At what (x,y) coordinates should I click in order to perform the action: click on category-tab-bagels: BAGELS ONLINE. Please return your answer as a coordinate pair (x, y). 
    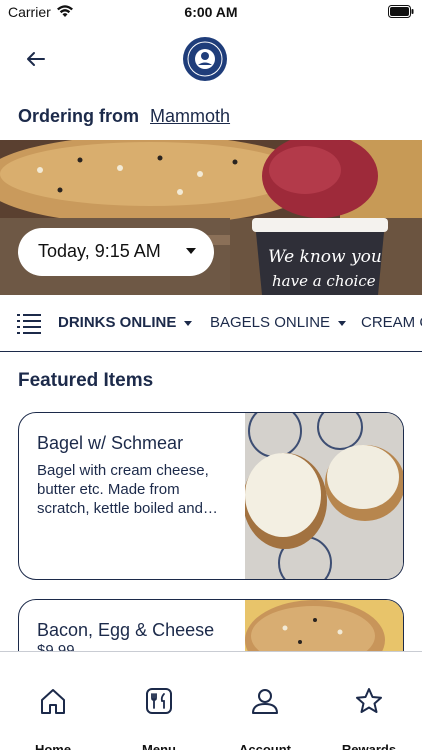
    Looking at the image, I should click on (278, 322).